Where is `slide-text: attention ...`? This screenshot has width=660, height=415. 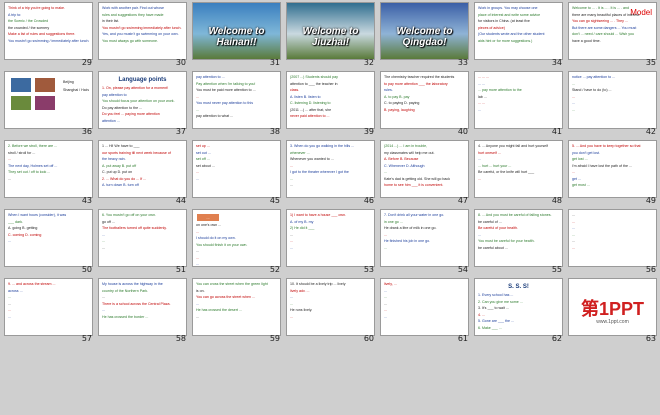
slide-text: attention ... is located at coordinates (111, 120).